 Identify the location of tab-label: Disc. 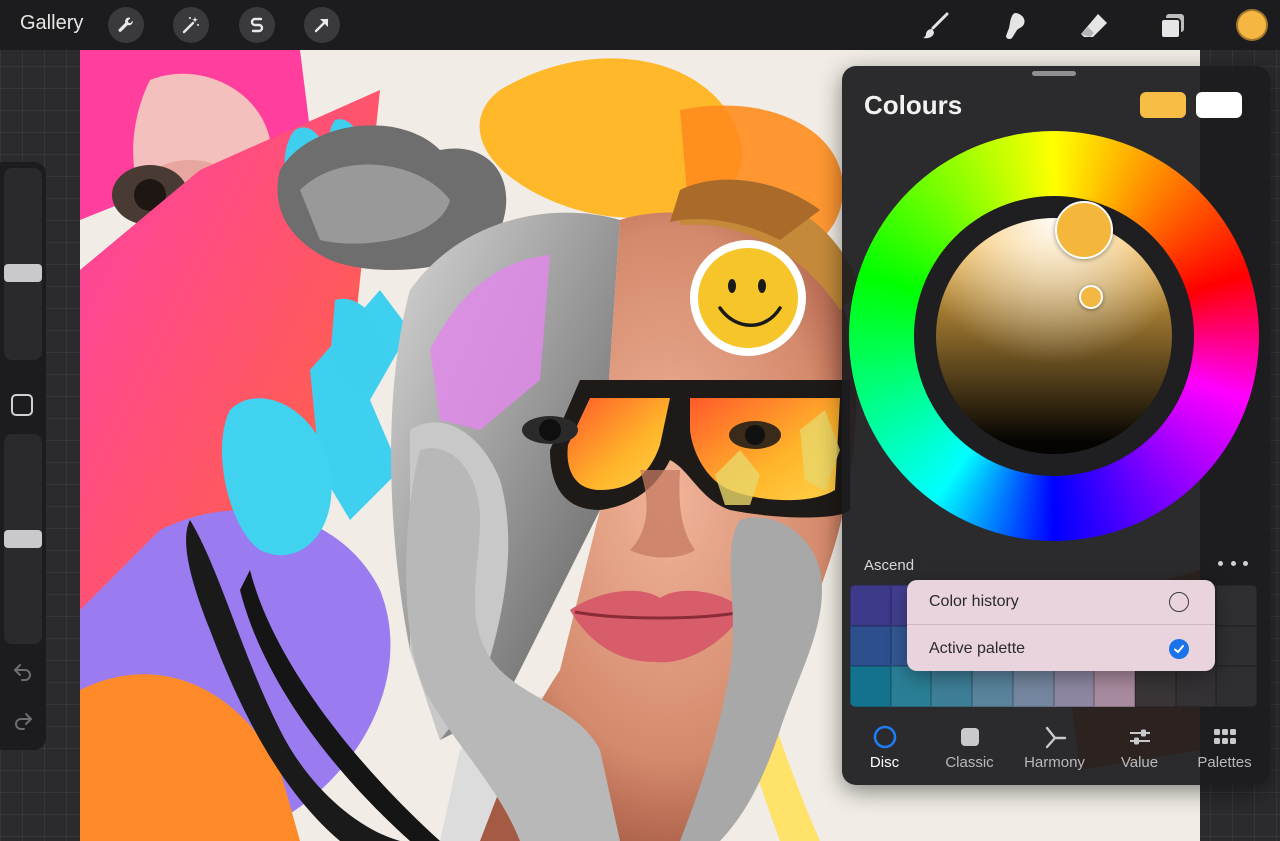
(884, 762).